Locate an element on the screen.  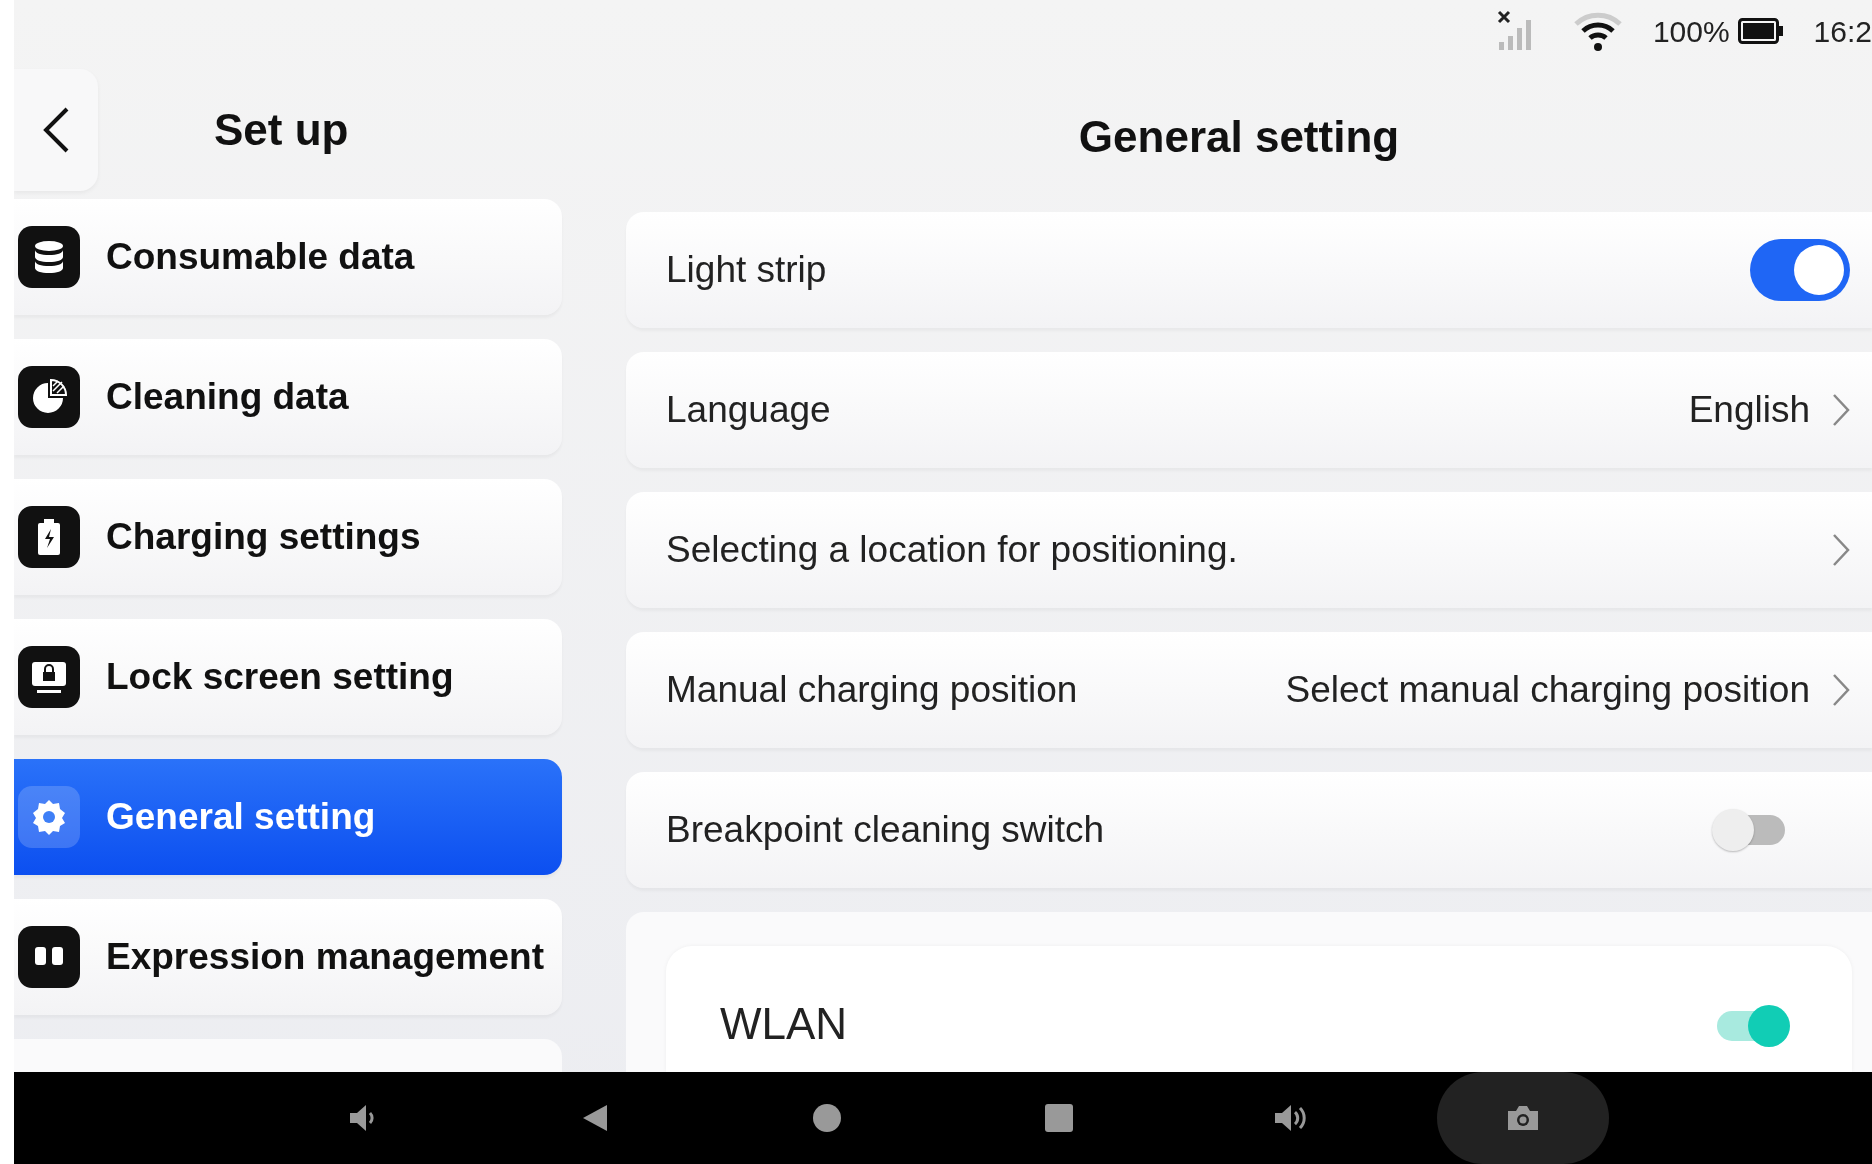
wlan-label: WLAN is located at coordinates (784, 1024).